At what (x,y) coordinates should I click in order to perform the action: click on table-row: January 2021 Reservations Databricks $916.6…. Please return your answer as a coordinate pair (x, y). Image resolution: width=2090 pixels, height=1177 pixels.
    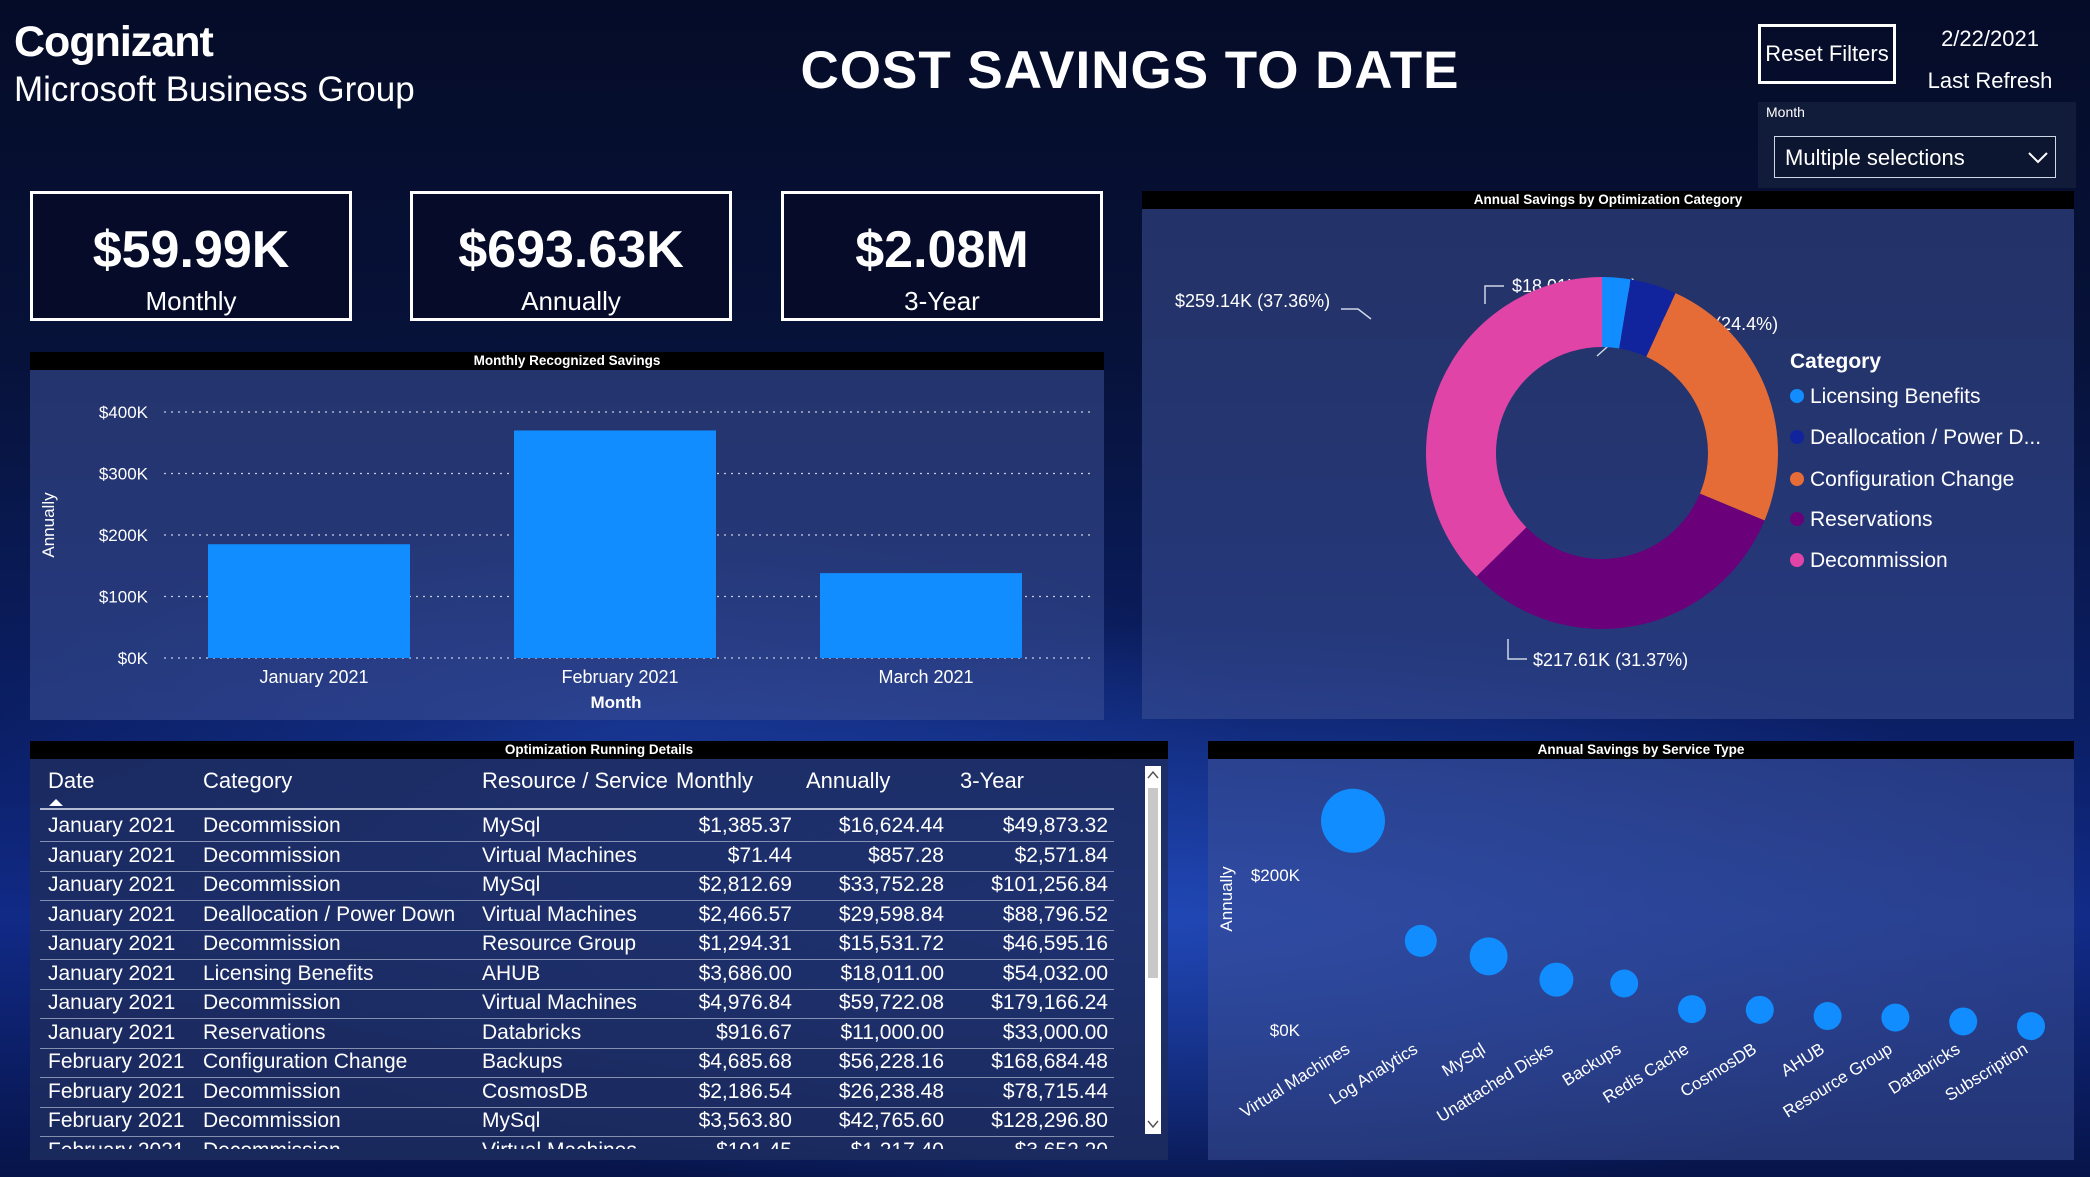
    Looking at the image, I should click on (577, 1034).